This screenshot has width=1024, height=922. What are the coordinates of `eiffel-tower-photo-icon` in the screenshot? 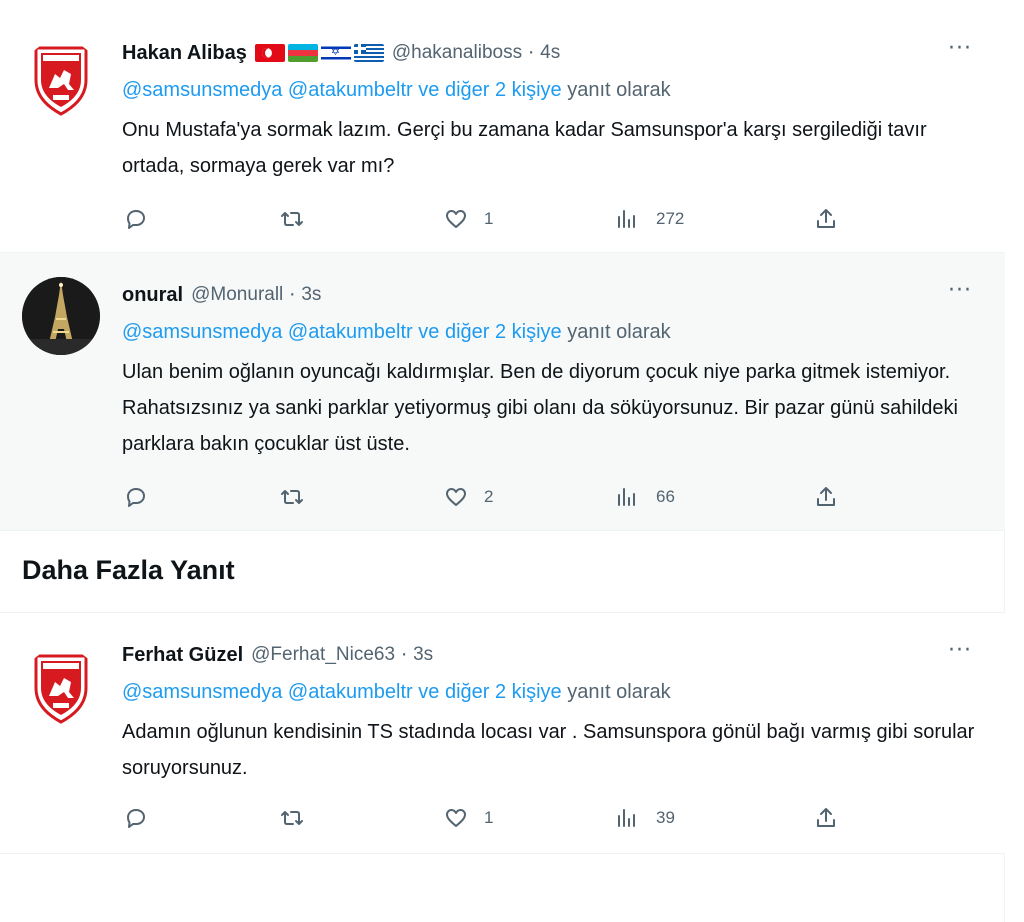 It's located at (61, 316).